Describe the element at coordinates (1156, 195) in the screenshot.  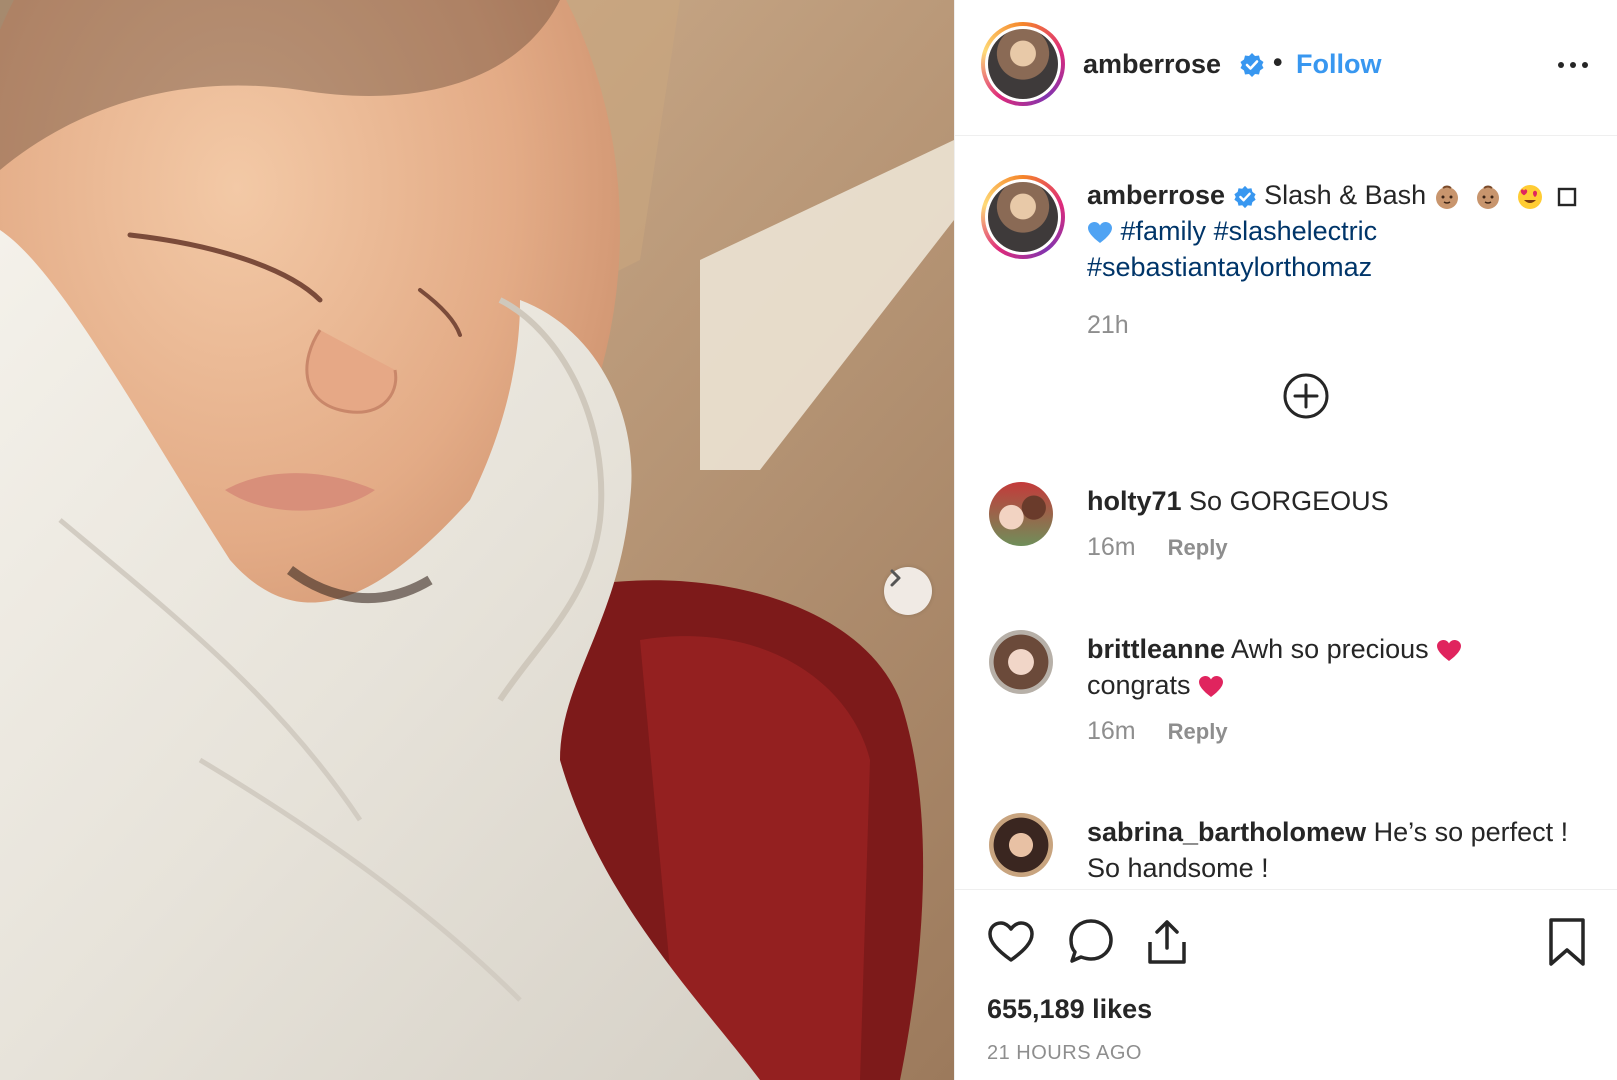
I see `caption-username: amberrose` at that location.